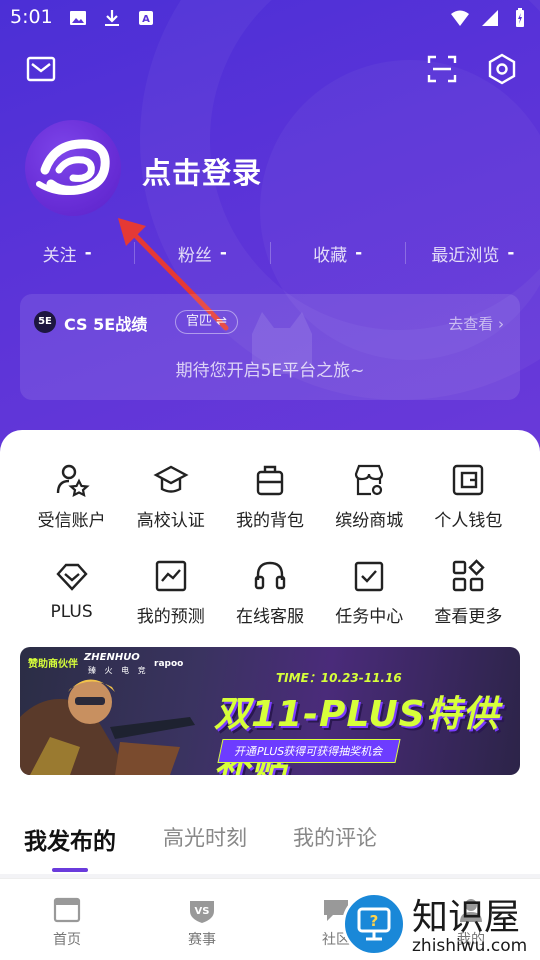 The image size is (540, 960). Describe the element at coordinates (67, 940) in the screenshot. I see `nav-label: 首页` at that location.